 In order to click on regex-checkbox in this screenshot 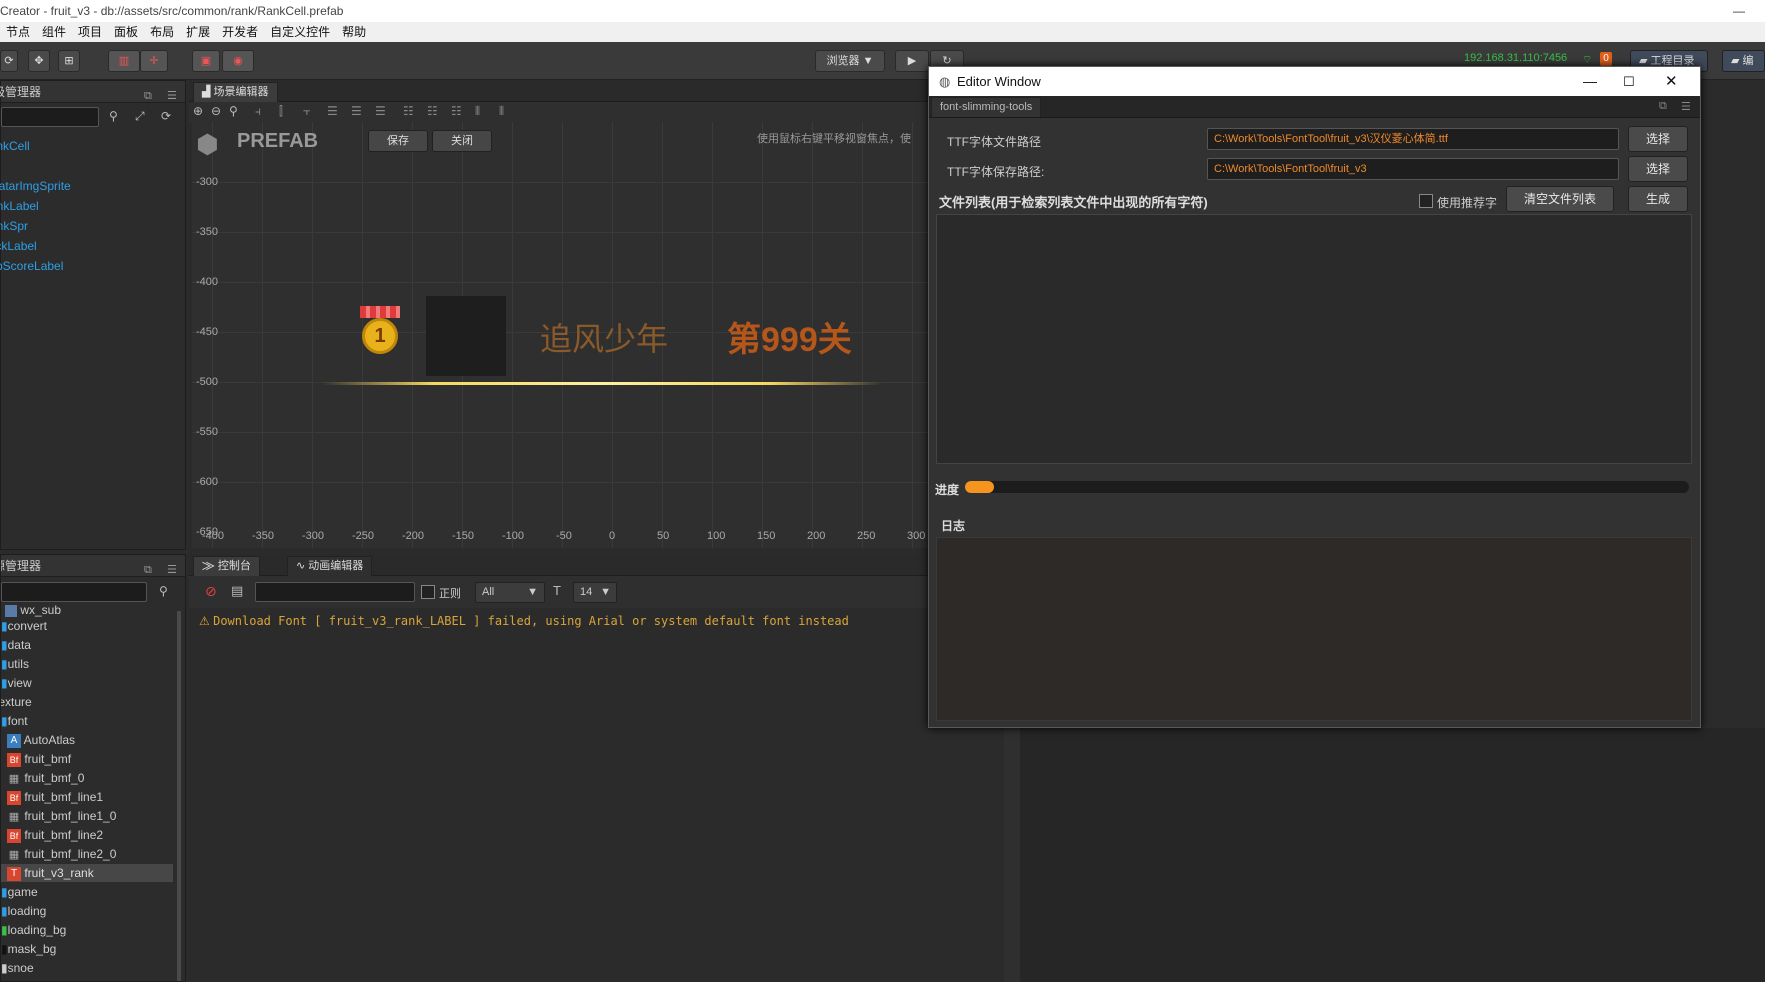, I will do `click(428, 592)`.